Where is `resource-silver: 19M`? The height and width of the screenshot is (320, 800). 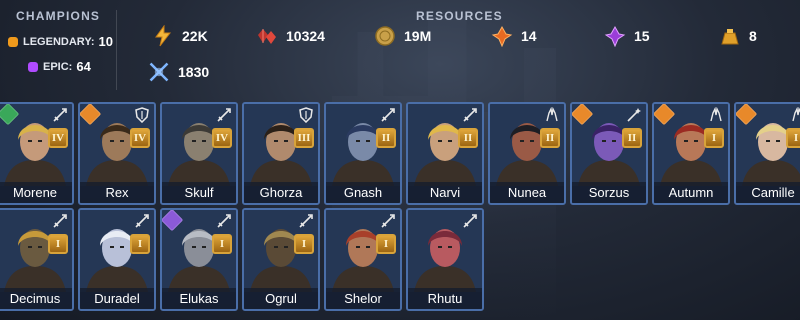
resource-silver: 19M is located at coordinates (402, 36).